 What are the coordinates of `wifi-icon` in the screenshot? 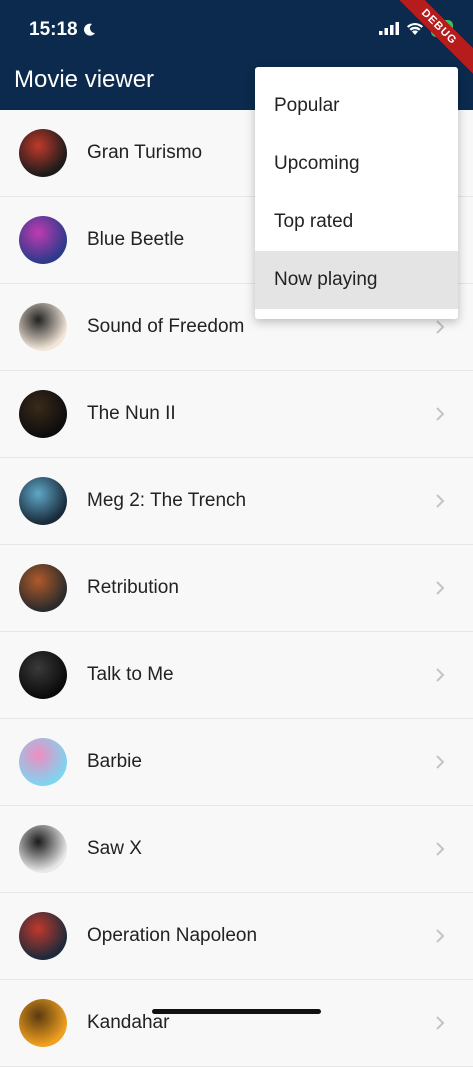 It's located at (414, 29).